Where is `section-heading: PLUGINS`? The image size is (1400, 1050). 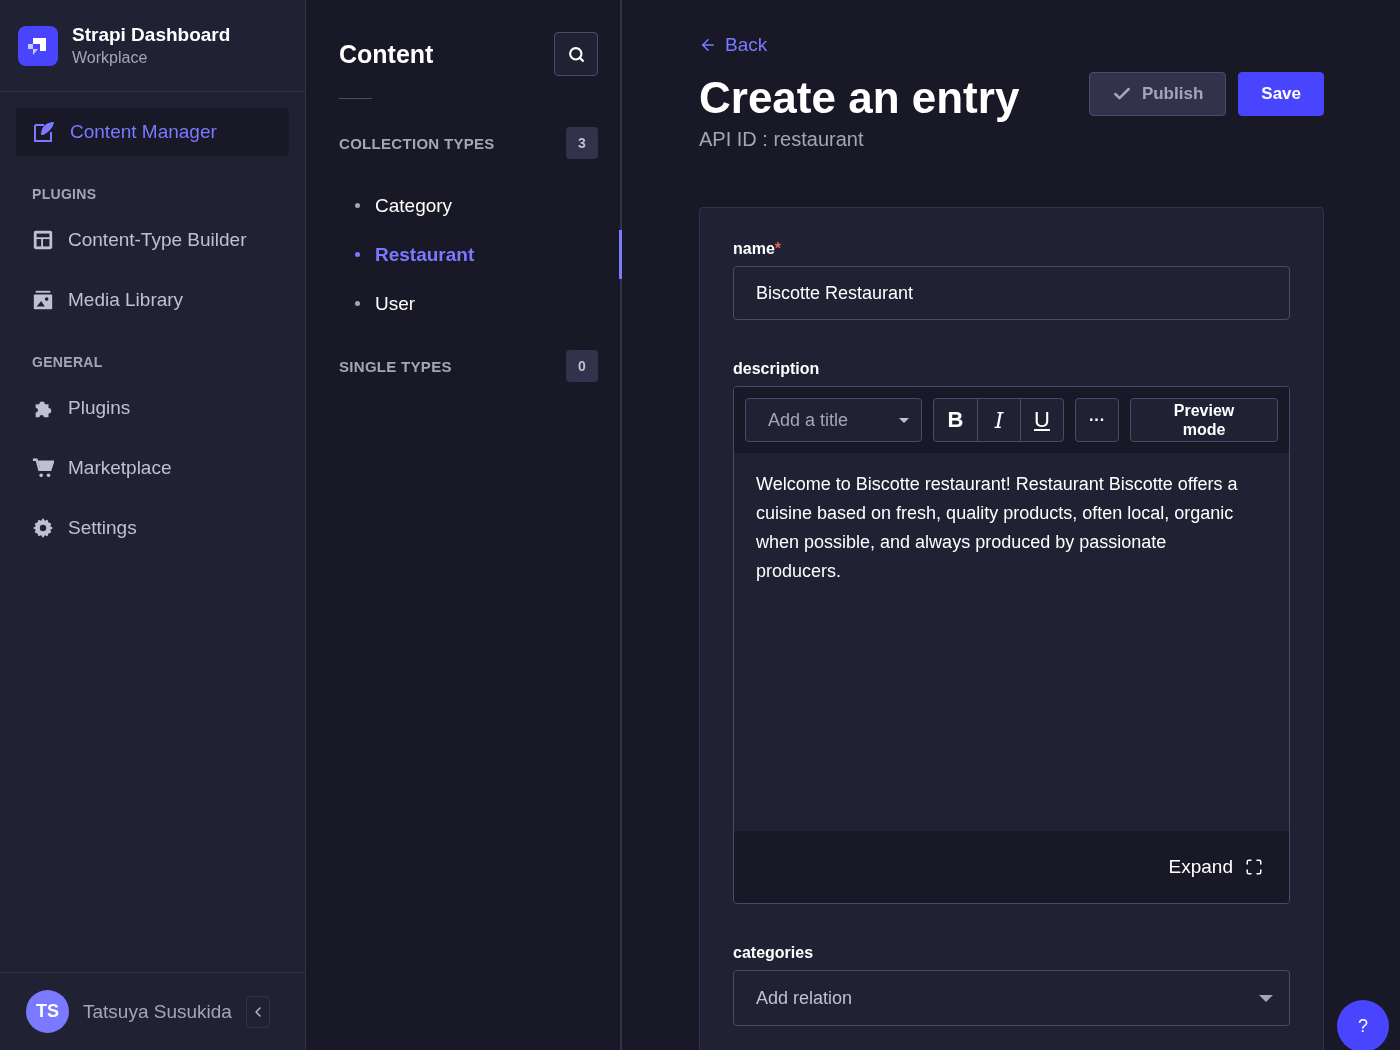 section-heading: PLUGINS is located at coordinates (64, 194).